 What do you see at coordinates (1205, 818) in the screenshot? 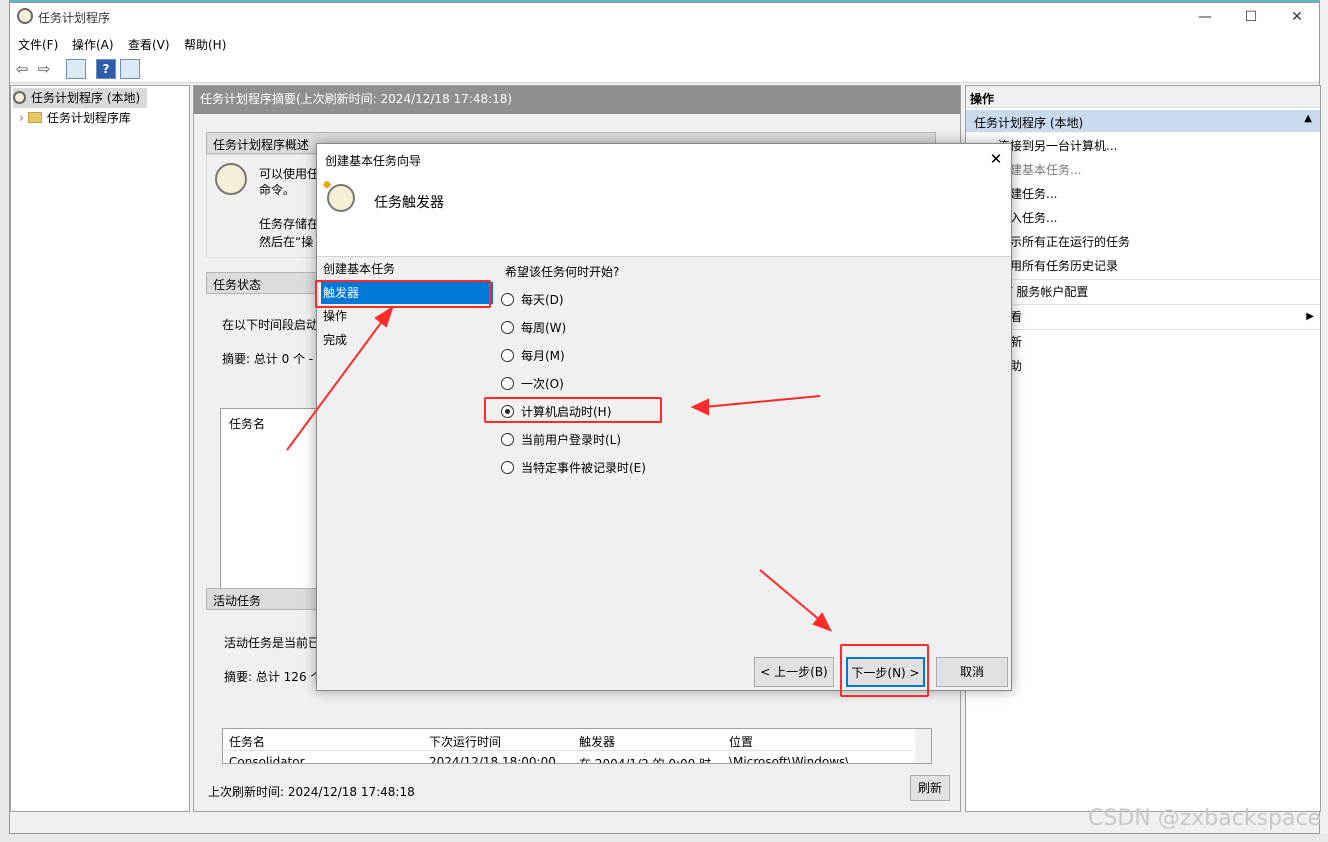
I see `watermark: CSDN @zxbackspace` at bounding box center [1205, 818].